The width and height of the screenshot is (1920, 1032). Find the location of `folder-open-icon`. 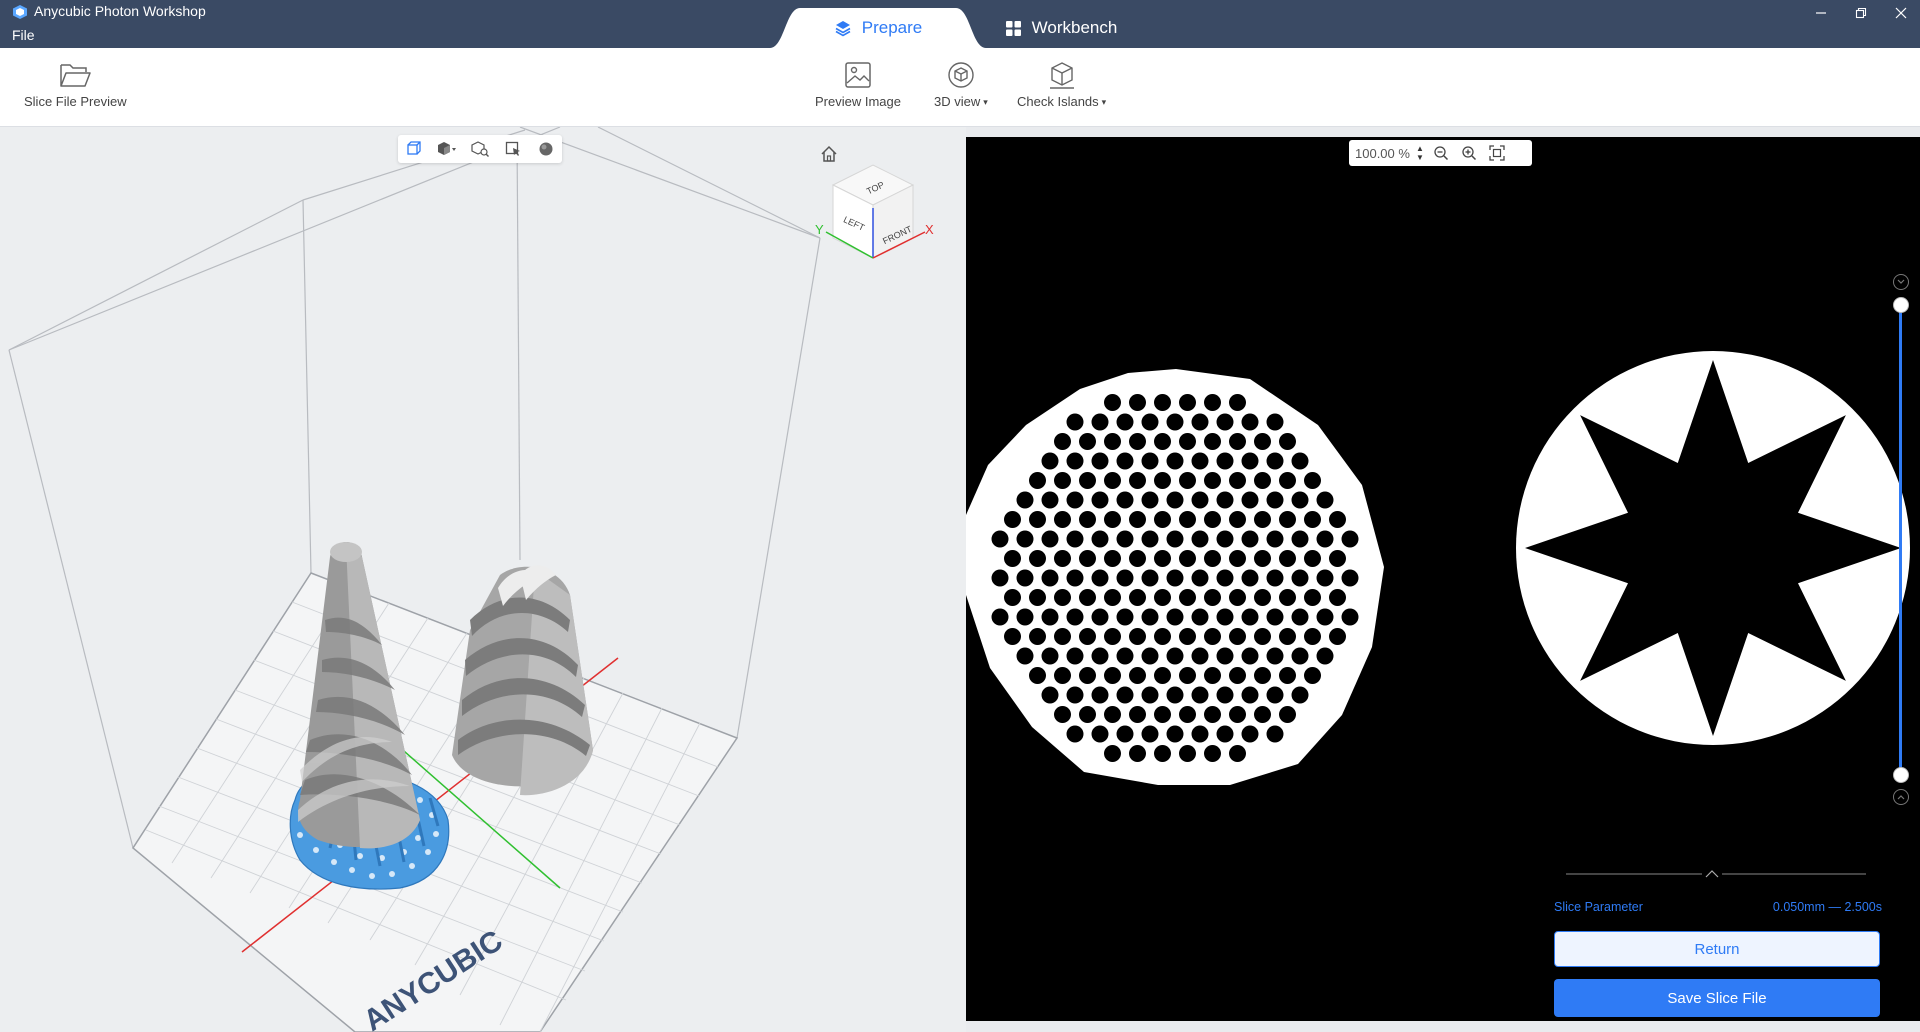

folder-open-icon is located at coordinates (76, 75).